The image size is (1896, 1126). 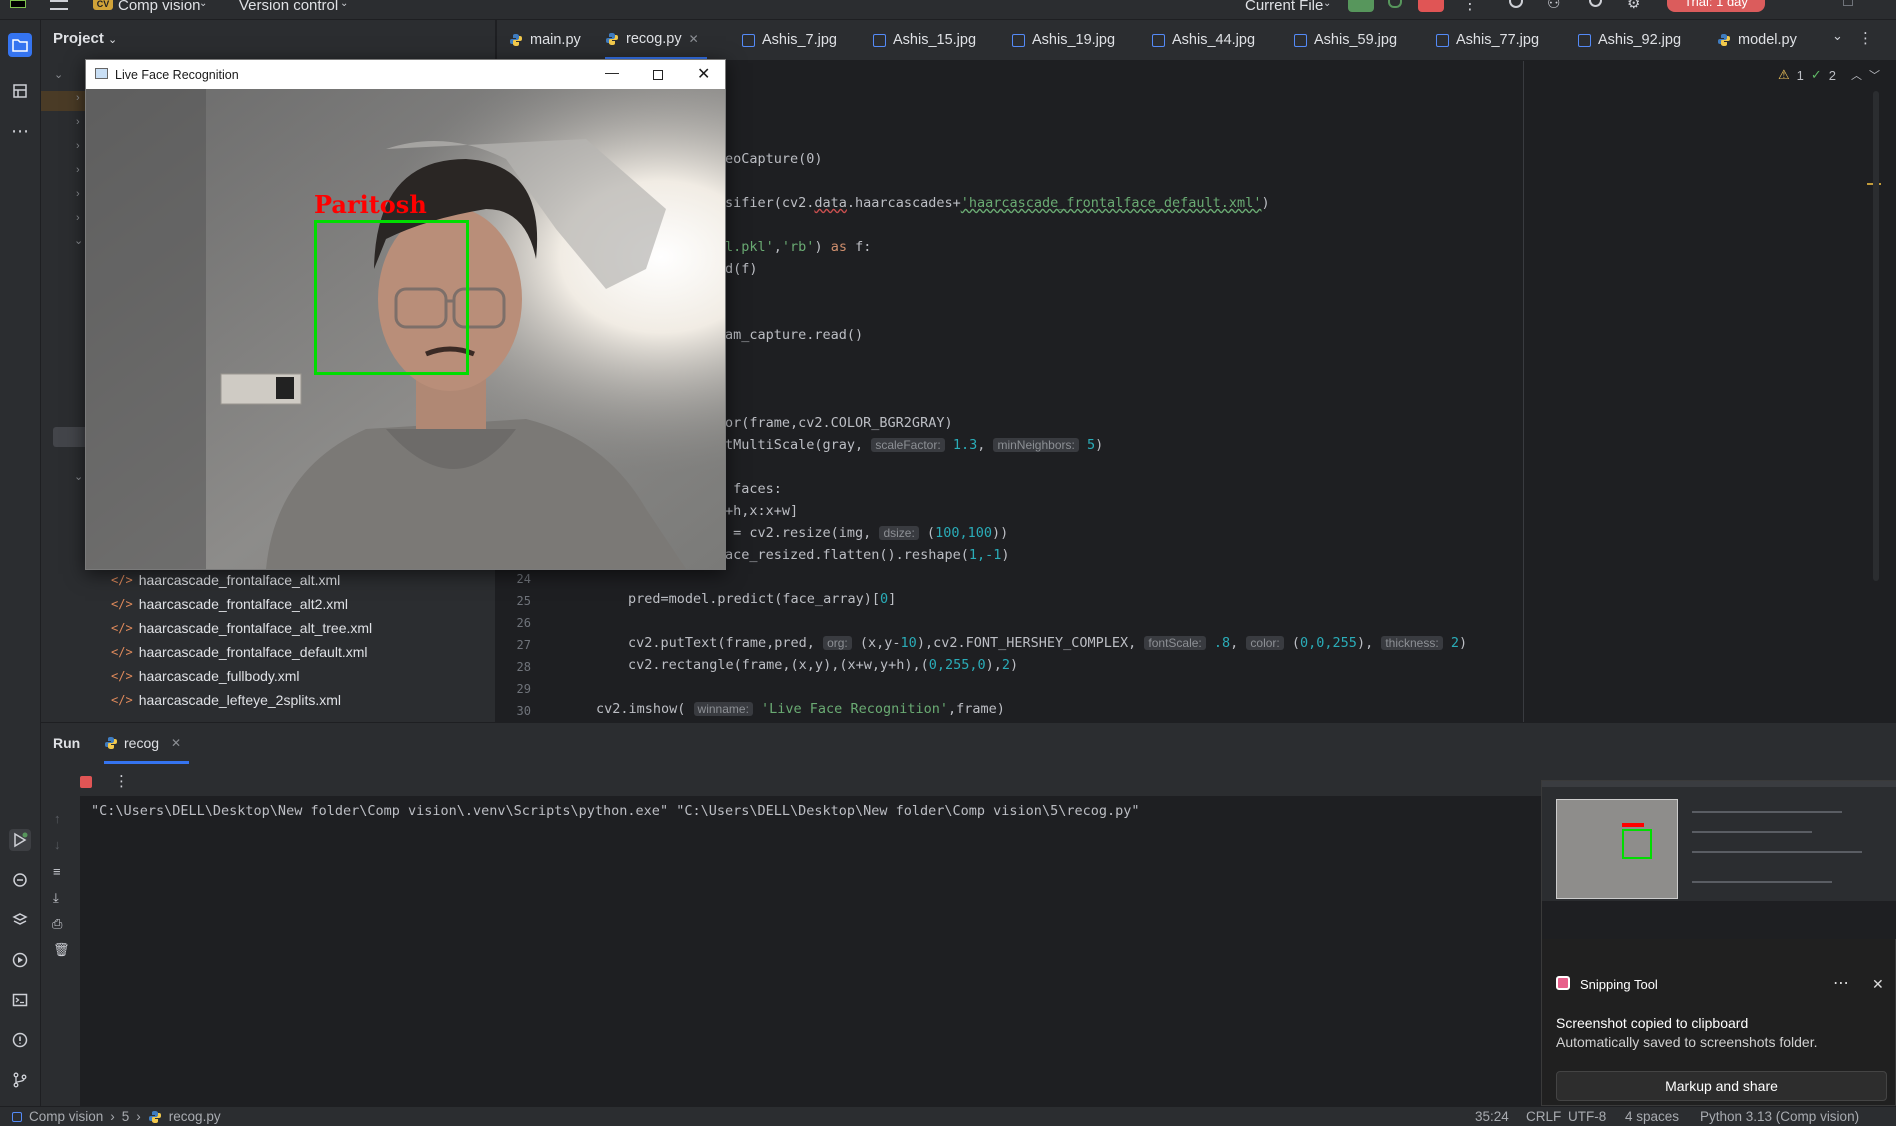 What do you see at coordinates (1395, 4) in the screenshot?
I see `debug-icon` at bounding box center [1395, 4].